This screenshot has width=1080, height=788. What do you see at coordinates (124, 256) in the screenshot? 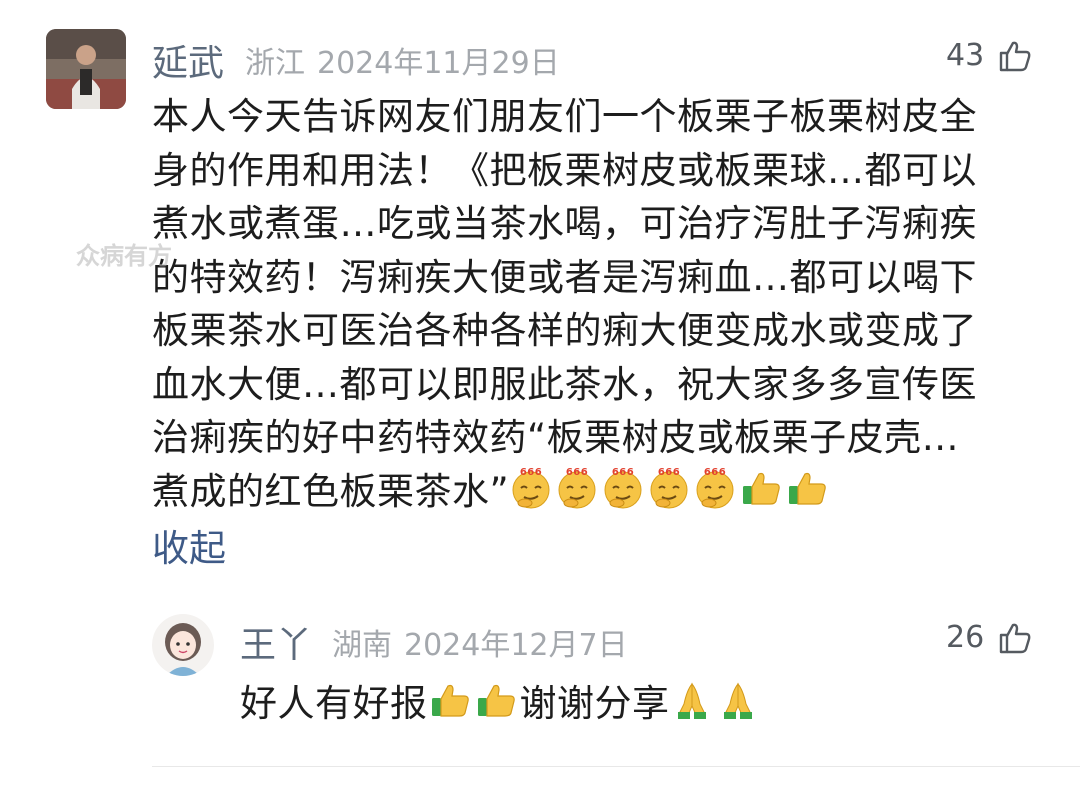
I see `watermark: 众病有方` at bounding box center [124, 256].